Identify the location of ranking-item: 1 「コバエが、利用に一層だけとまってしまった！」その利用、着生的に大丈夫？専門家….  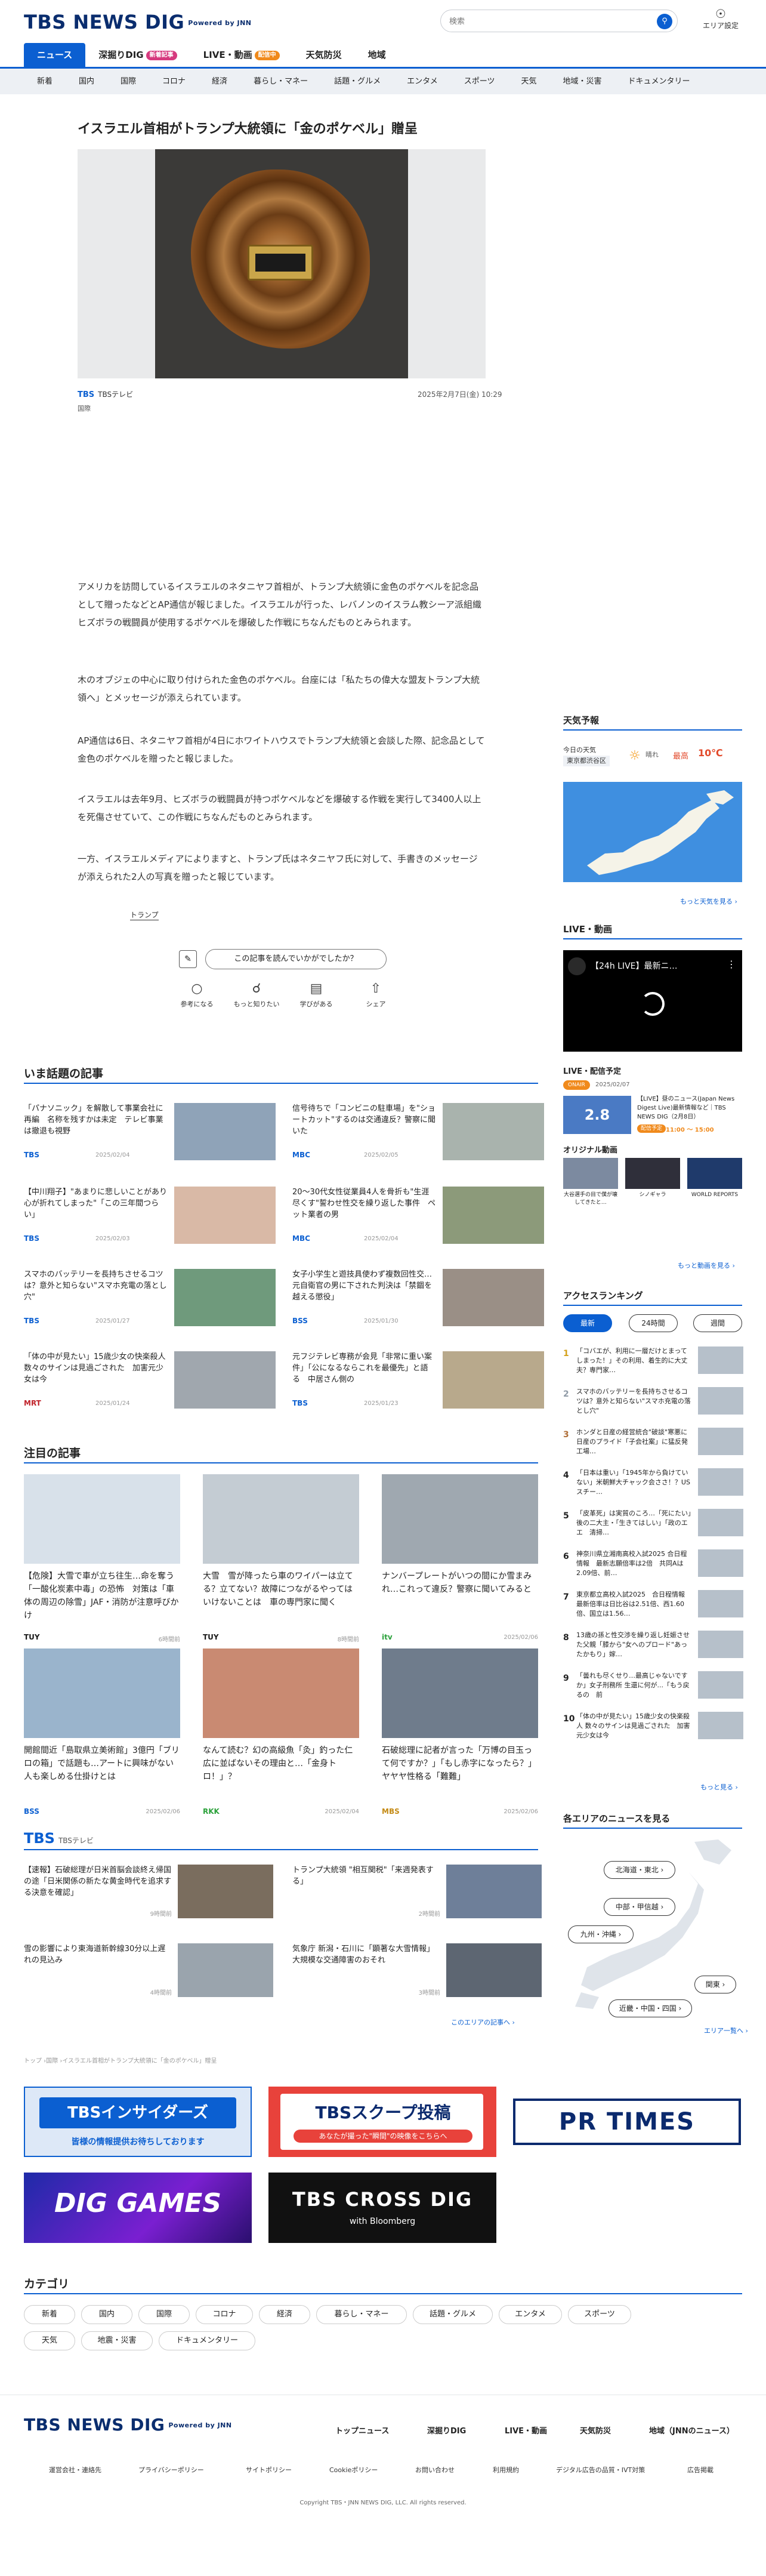
(653, 1362).